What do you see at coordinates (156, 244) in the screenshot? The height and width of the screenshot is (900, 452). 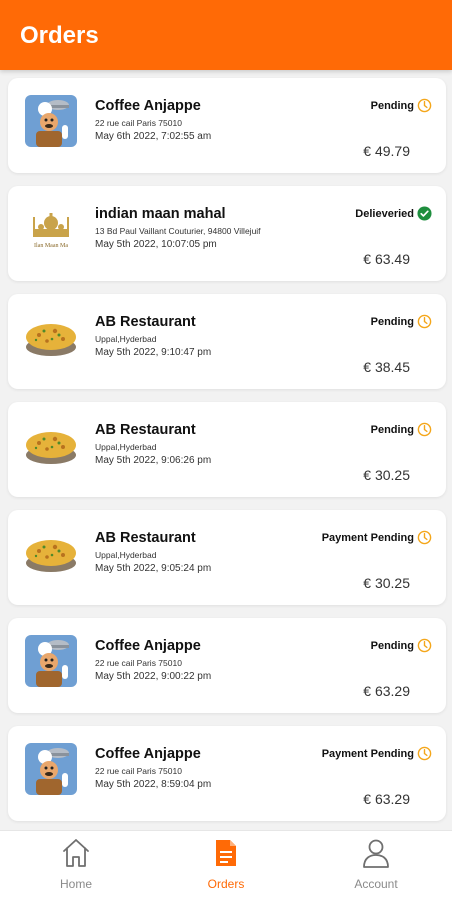 I see `order-date: May 5th 2022, 10:07:05 pm` at bounding box center [156, 244].